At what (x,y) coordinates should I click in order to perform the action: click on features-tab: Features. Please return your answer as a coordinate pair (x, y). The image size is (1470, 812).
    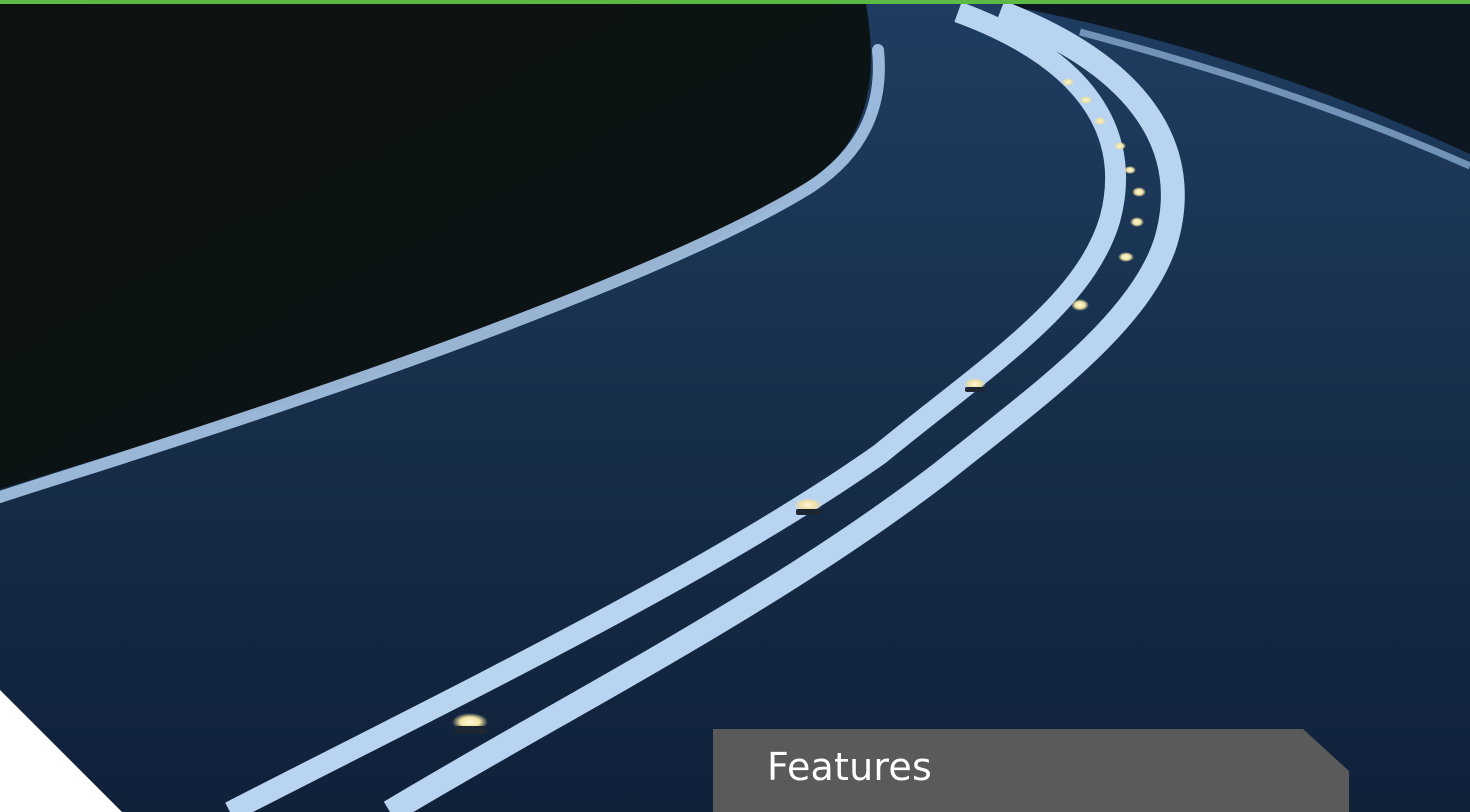
    Looking at the image, I should click on (1031, 770).